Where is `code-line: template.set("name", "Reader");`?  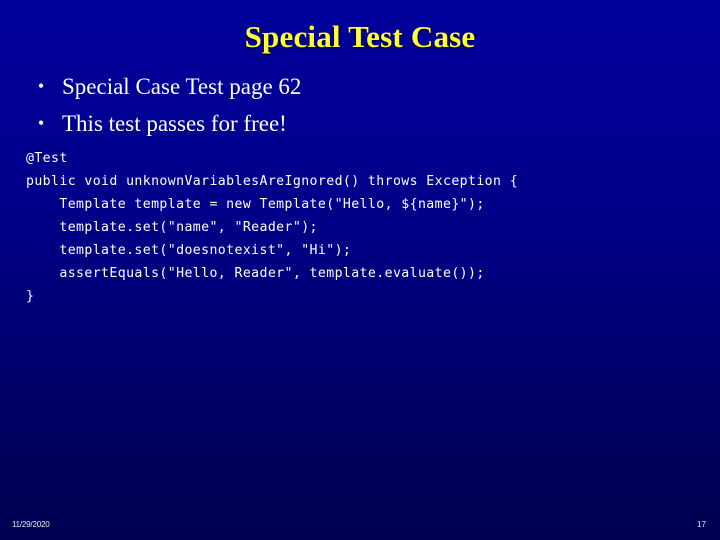 code-line: template.set("name", "Reader"); is located at coordinates (172, 227).